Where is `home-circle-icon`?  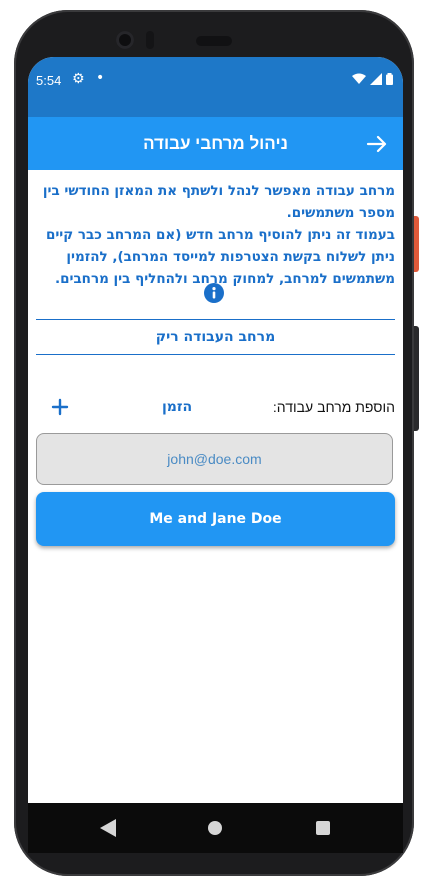 home-circle-icon is located at coordinates (215, 828).